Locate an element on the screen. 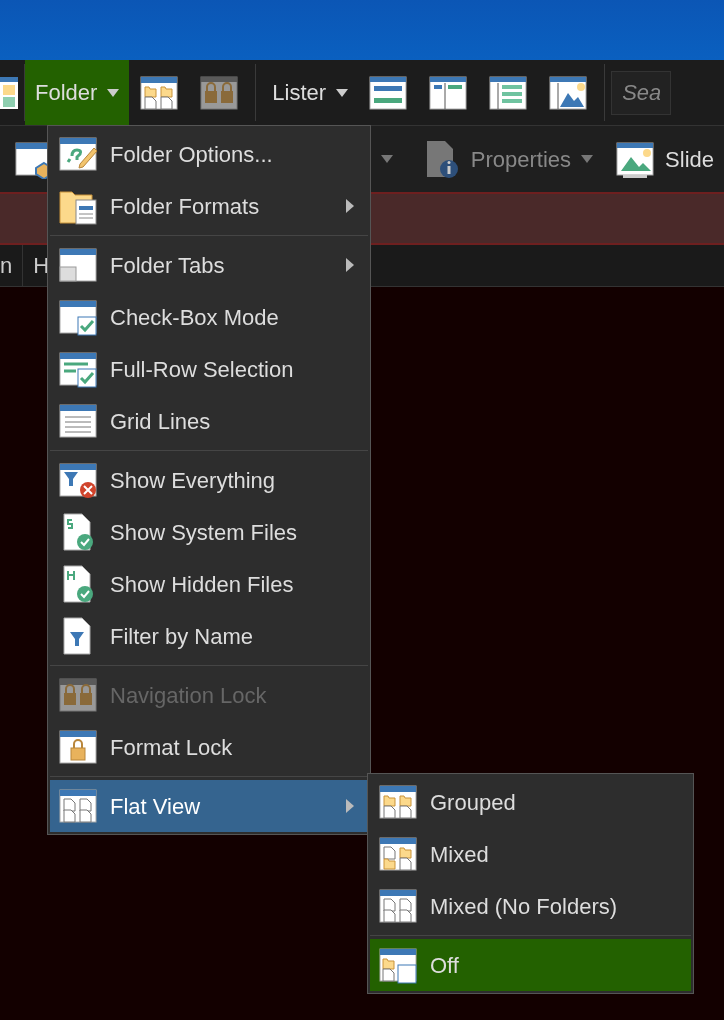 The image size is (724, 1020). menu-item: Format Lock is located at coordinates (209, 747).